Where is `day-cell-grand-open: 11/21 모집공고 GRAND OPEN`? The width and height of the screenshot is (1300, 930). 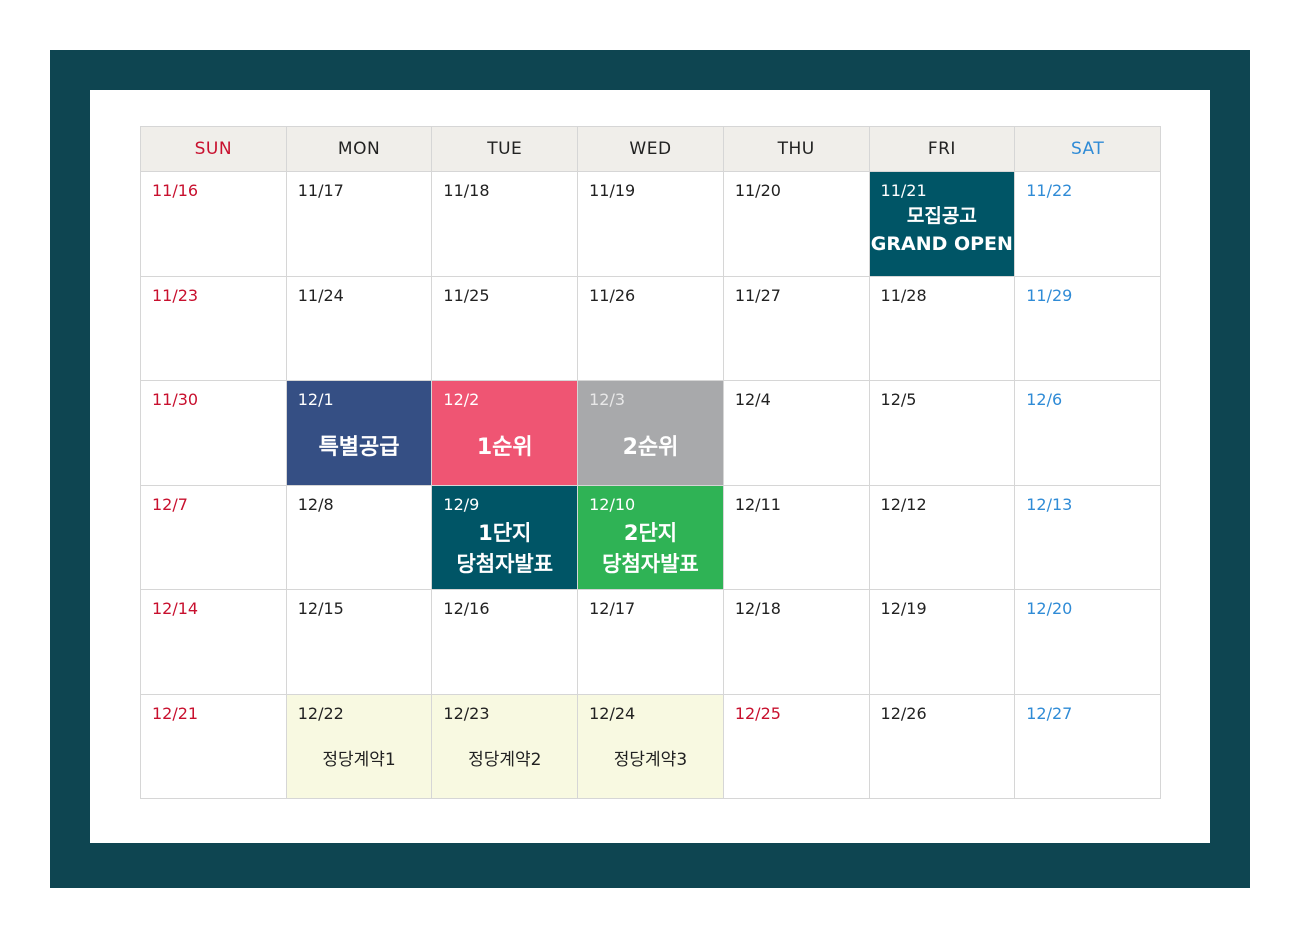 day-cell-grand-open: 11/21 모집공고 GRAND OPEN is located at coordinates (942, 224).